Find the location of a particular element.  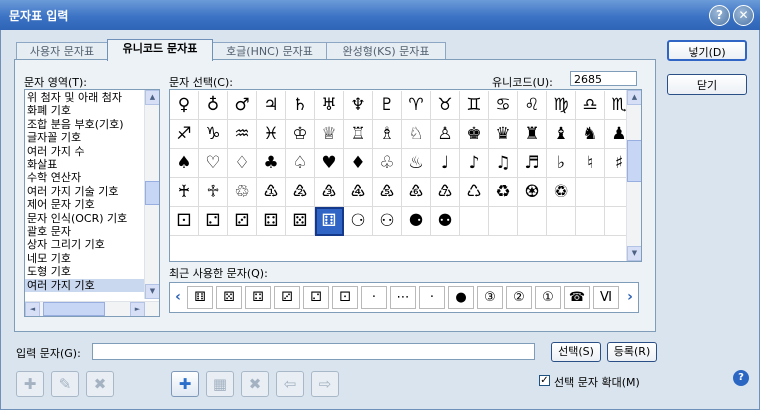

select-button: 선택(S) is located at coordinates (576, 352).